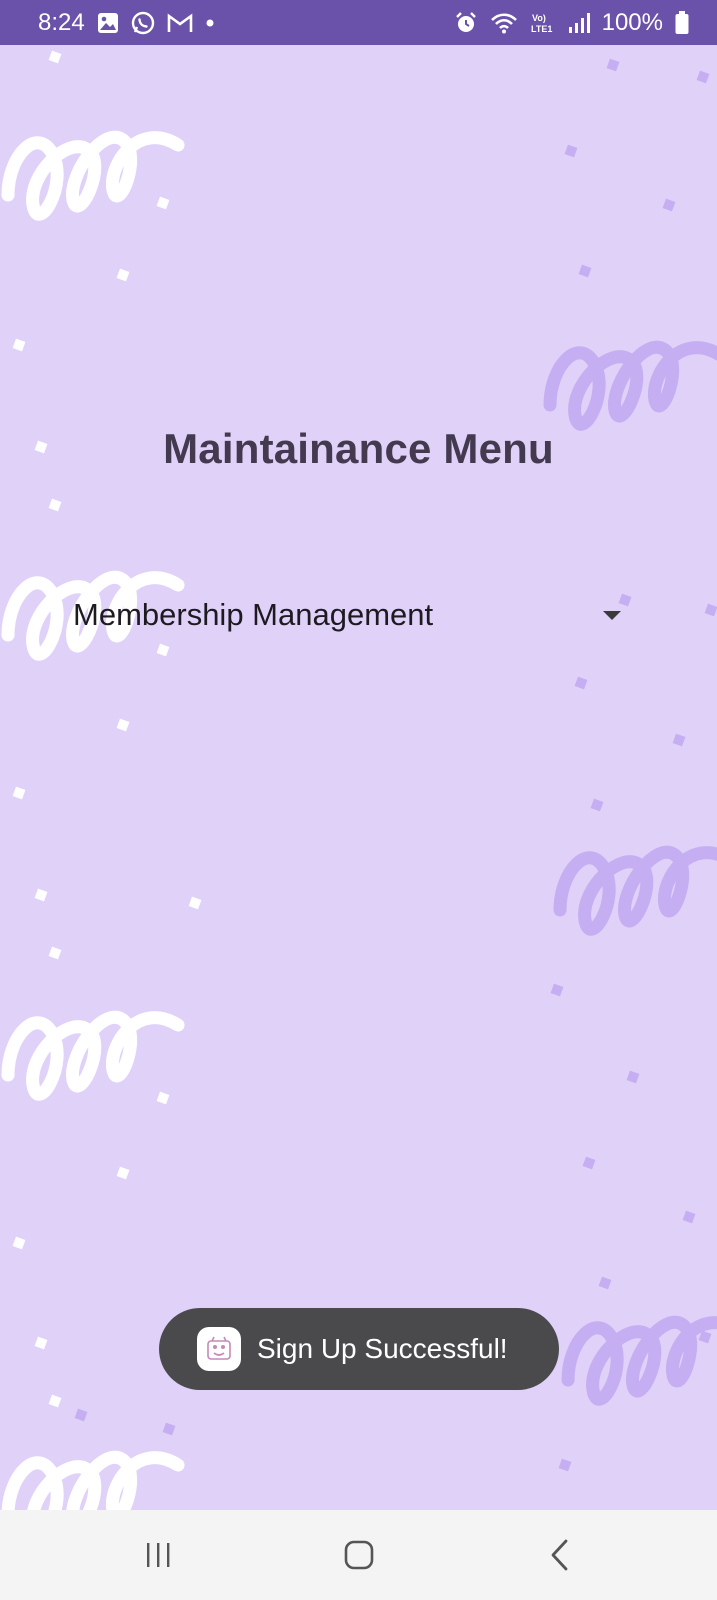 The height and width of the screenshot is (1600, 717). What do you see at coordinates (504, 23) in the screenshot?
I see `wifi-icon` at bounding box center [504, 23].